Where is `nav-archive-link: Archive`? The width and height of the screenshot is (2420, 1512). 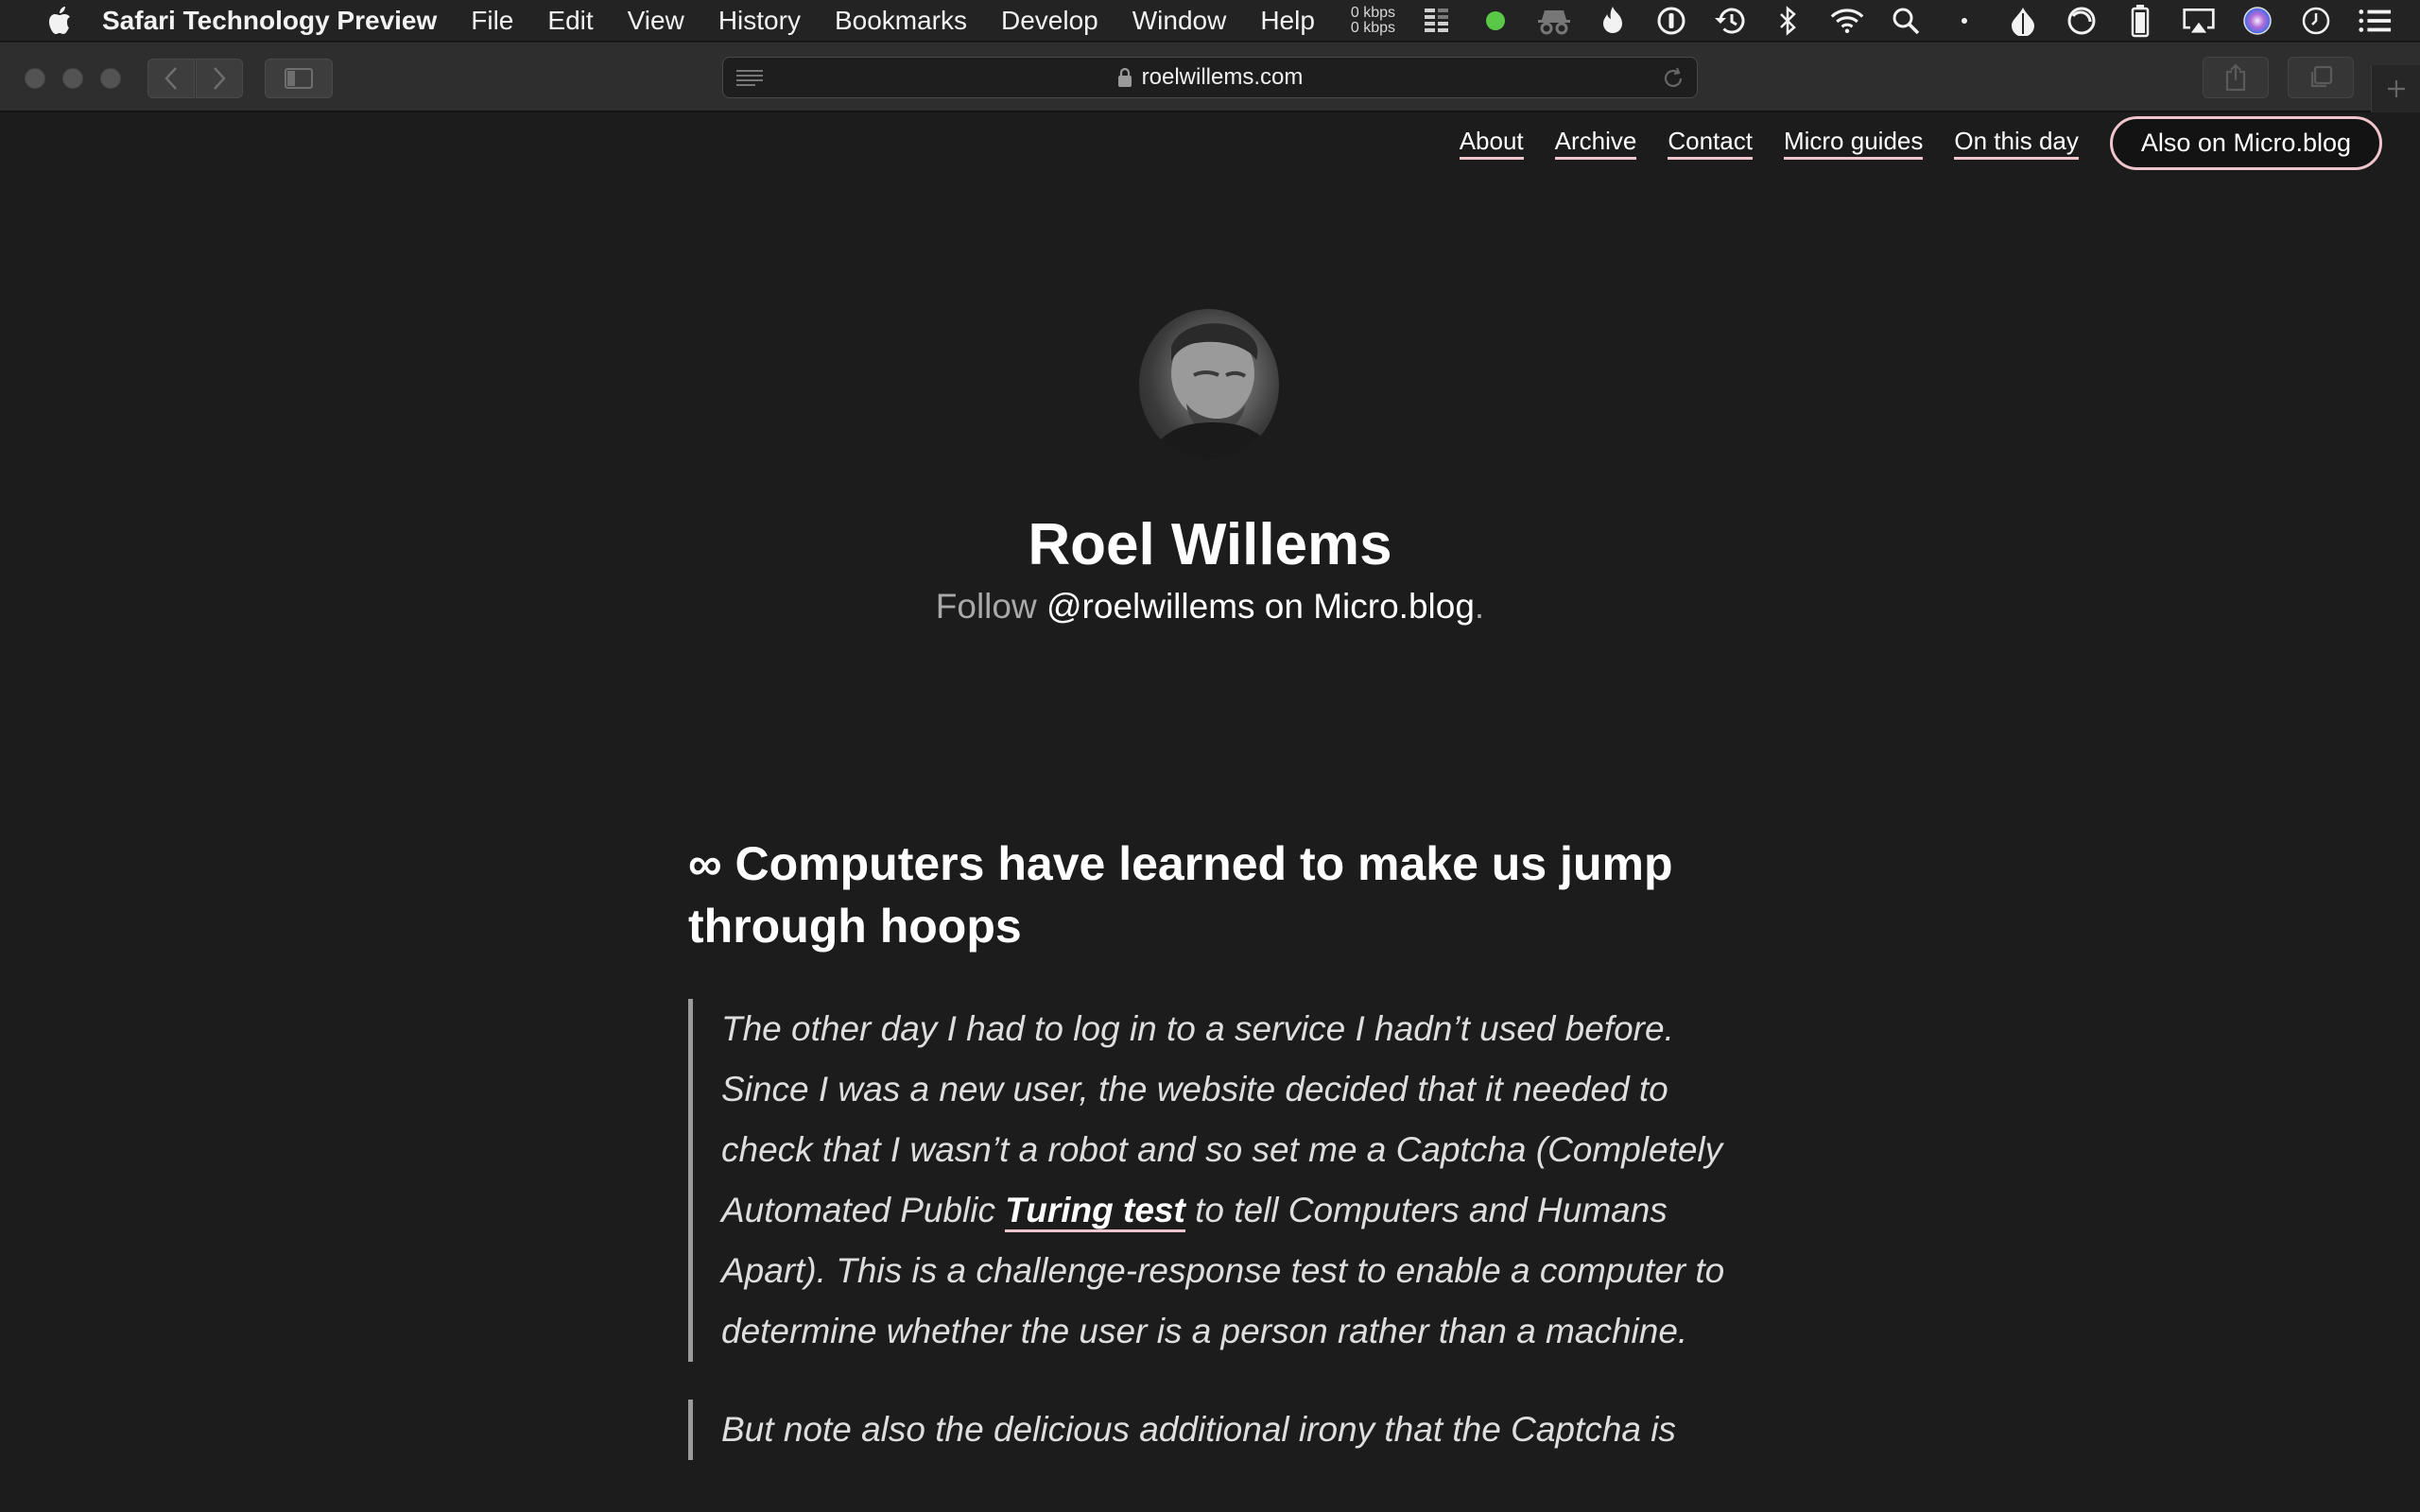
nav-archive-link: Archive is located at coordinates (1595, 143).